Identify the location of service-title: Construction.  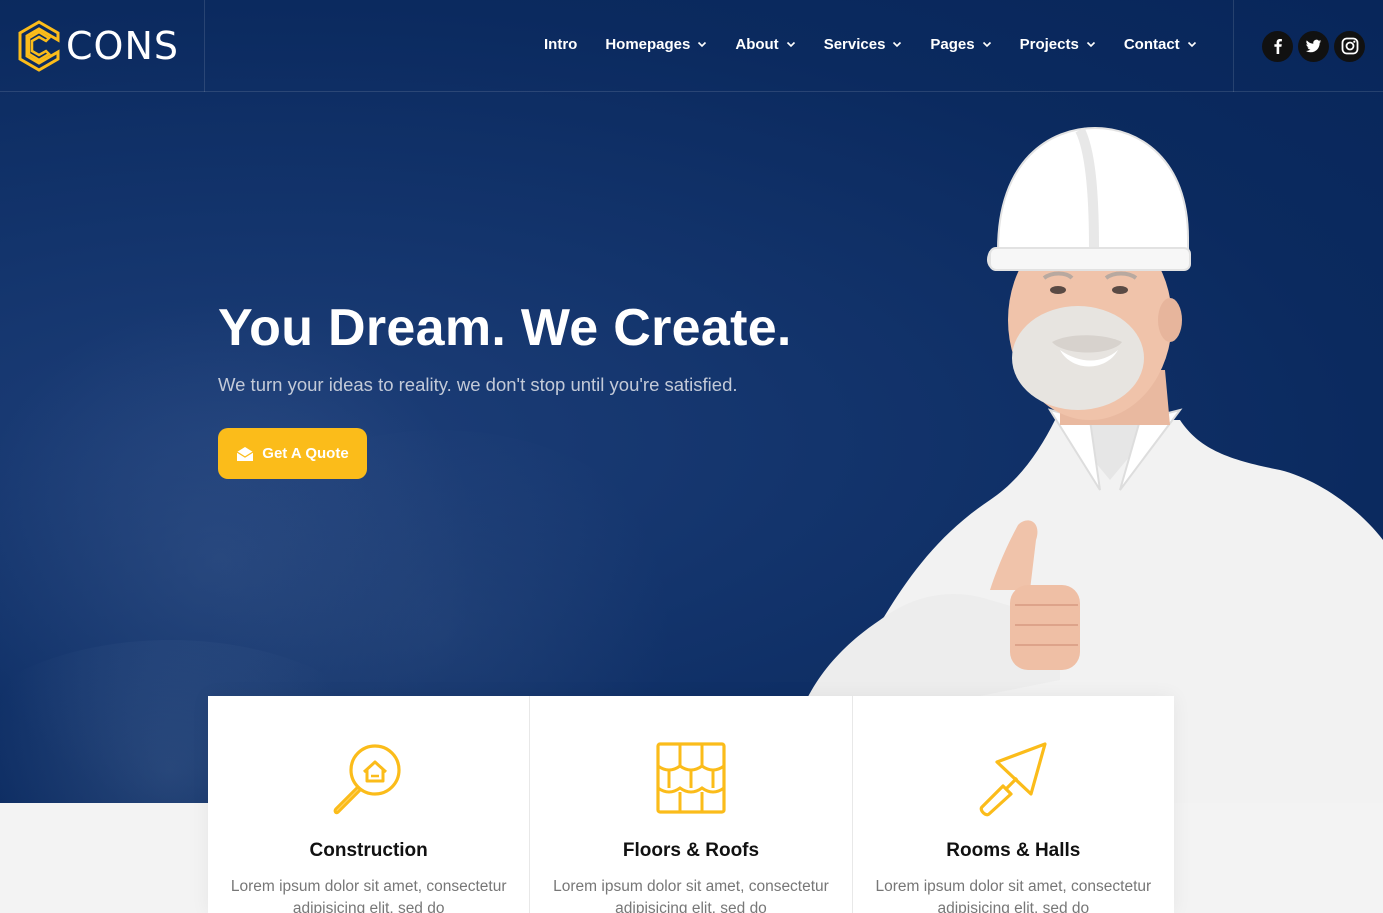
(368, 850).